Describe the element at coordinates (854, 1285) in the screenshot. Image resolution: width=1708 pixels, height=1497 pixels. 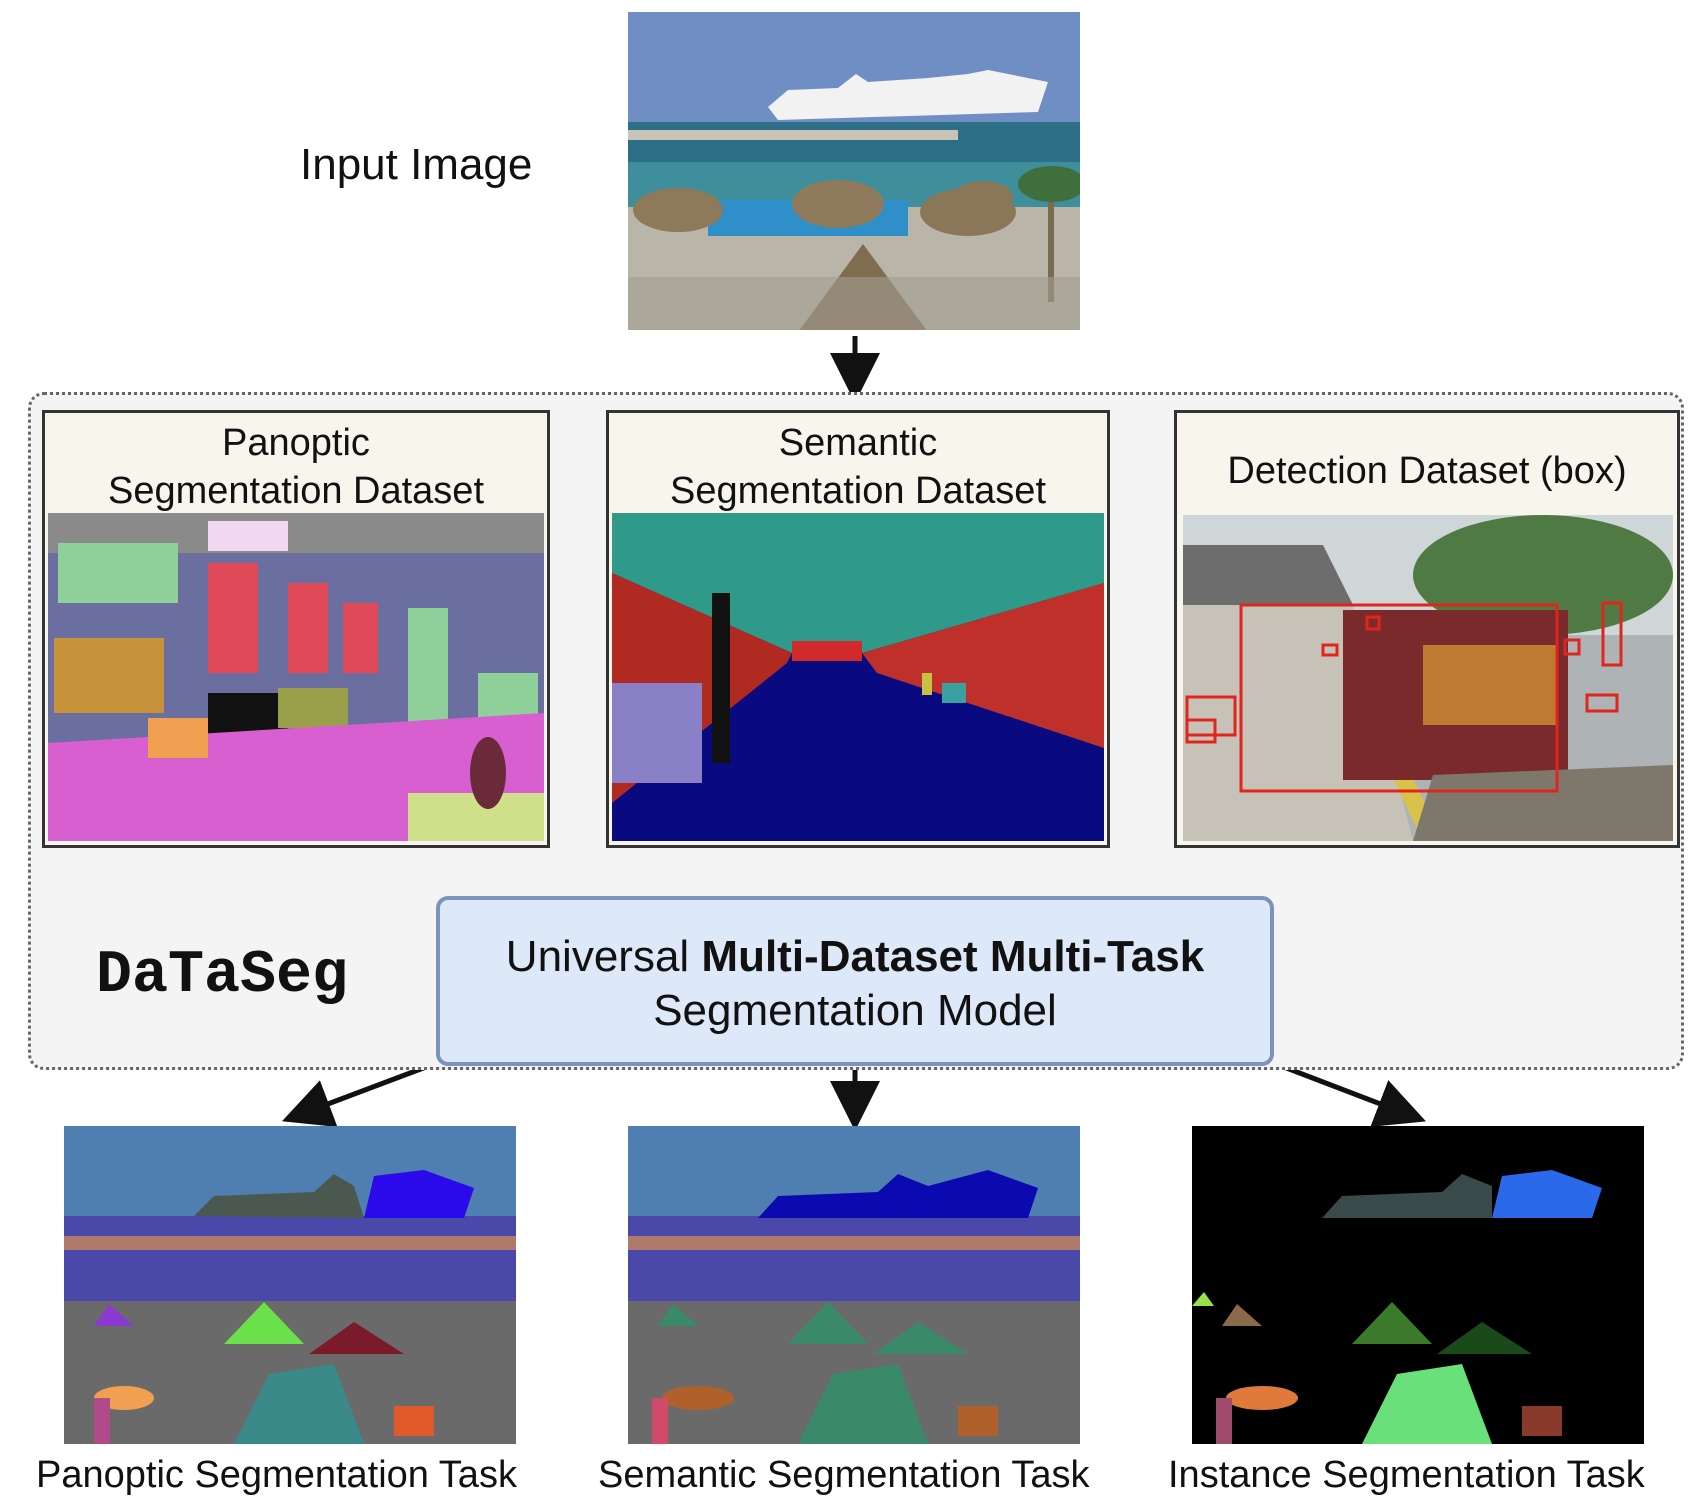
I see `semantic-output-image` at that location.